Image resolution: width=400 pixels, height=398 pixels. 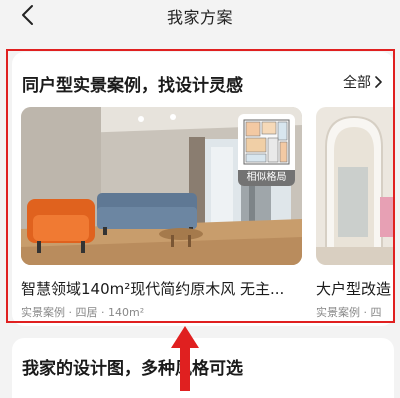 I want to click on view-all-label: 全部, so click(x=357, y=83).